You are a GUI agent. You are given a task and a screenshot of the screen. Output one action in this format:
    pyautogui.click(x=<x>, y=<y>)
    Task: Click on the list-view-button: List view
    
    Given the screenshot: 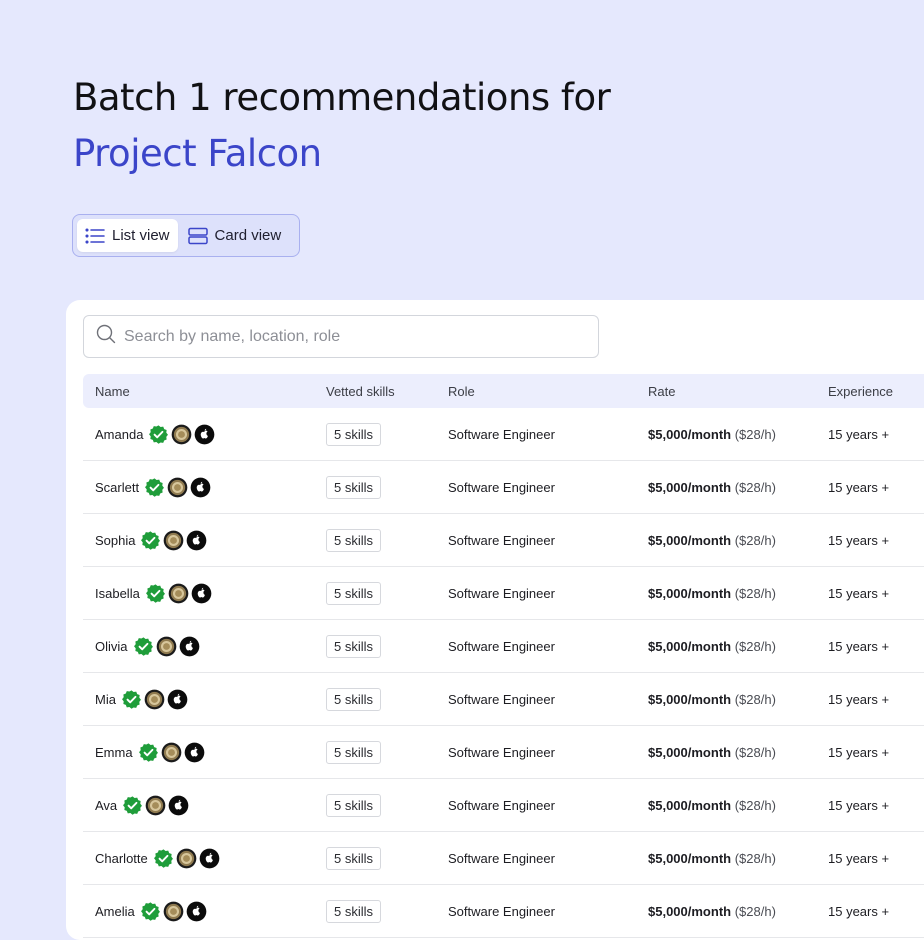 What is the action you would take?
    pyautogui.click(x=127, y=235)
    